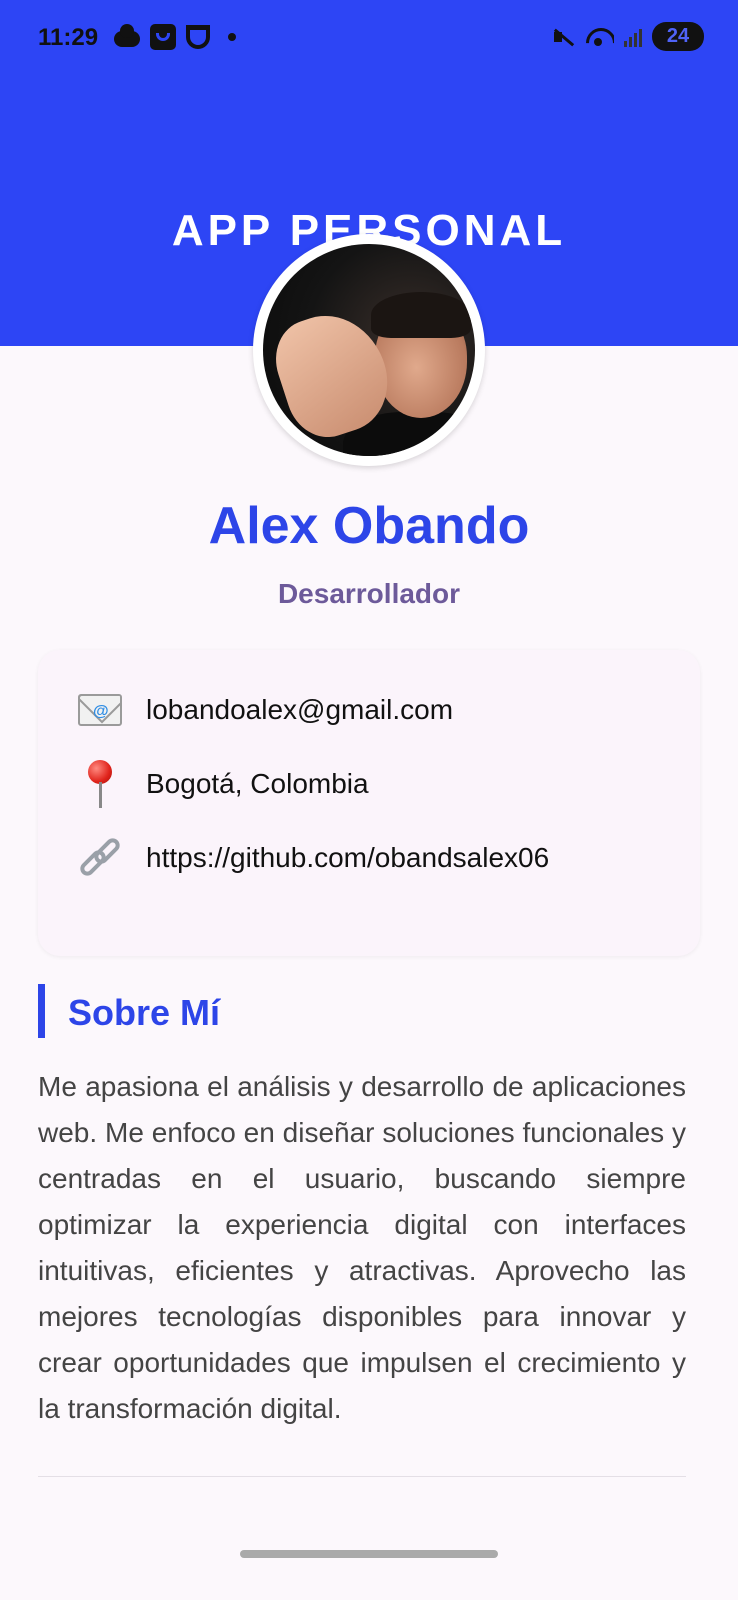 This screenshot has height=1600, width=738. I want to click on profile-name: Alex Obando, so click(369, 526).